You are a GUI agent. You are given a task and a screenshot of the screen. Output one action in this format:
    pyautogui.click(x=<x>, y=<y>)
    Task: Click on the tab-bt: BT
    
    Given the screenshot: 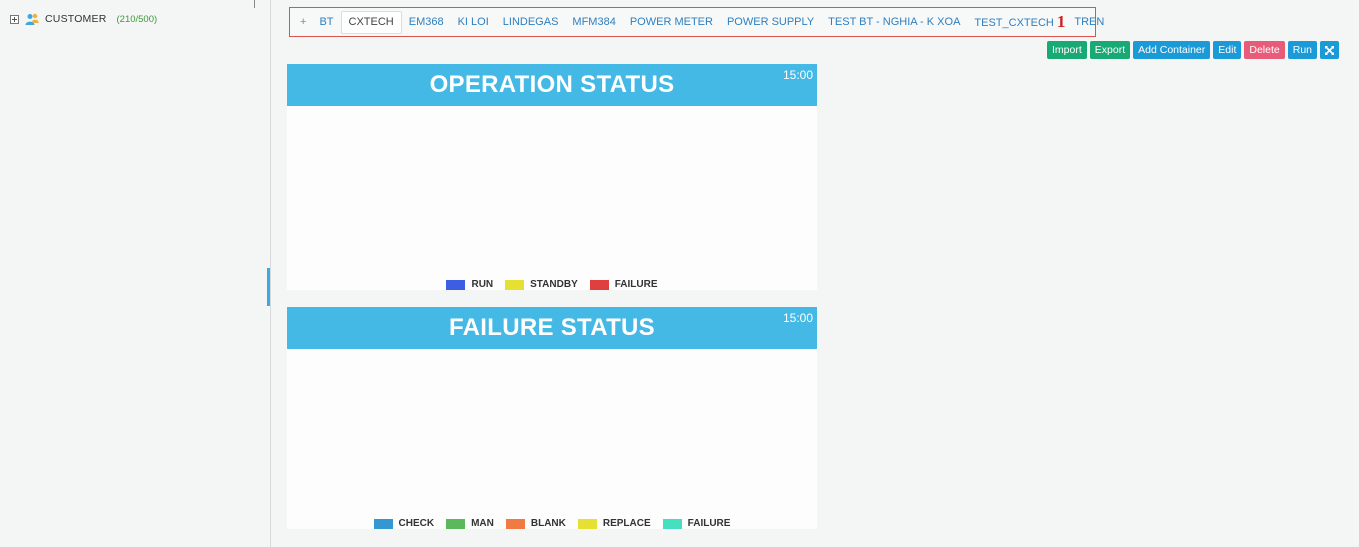 What is the action you would take?
    pyautogui.click(x=326, y=22)
    